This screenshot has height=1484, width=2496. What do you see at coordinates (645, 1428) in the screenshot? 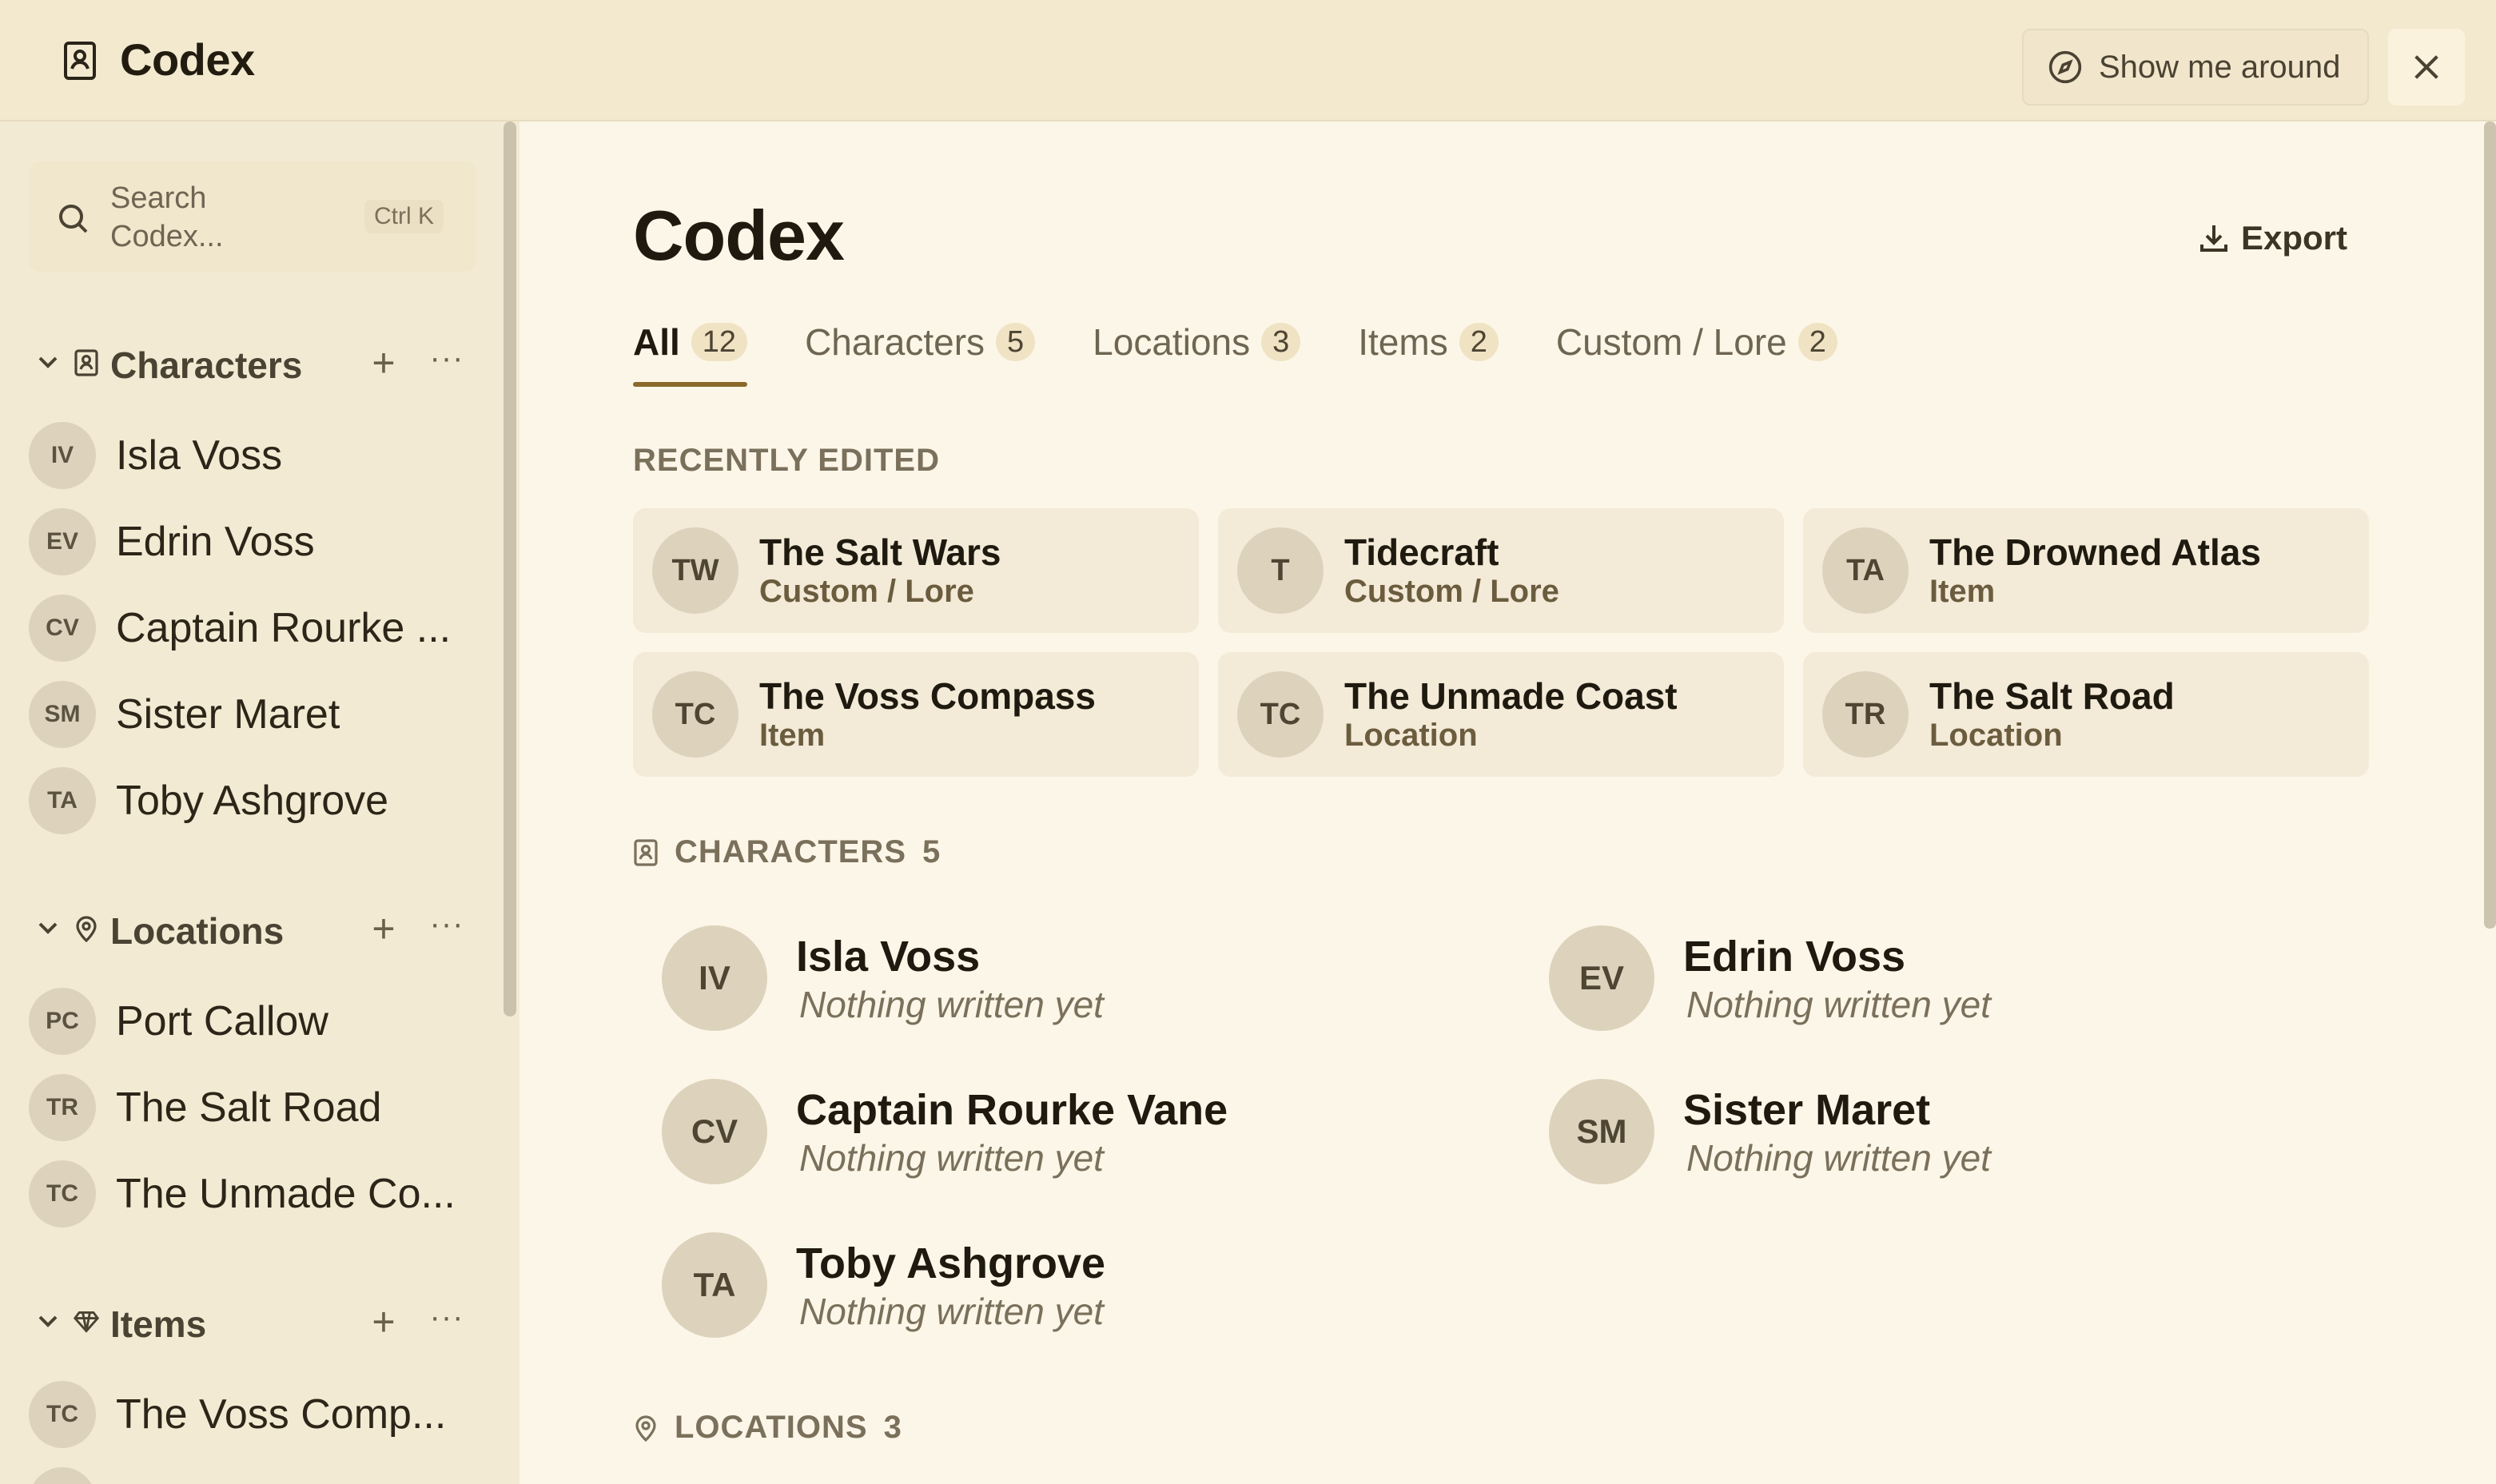
I see `map-pin-icon` at bounding box center [645, 1428].